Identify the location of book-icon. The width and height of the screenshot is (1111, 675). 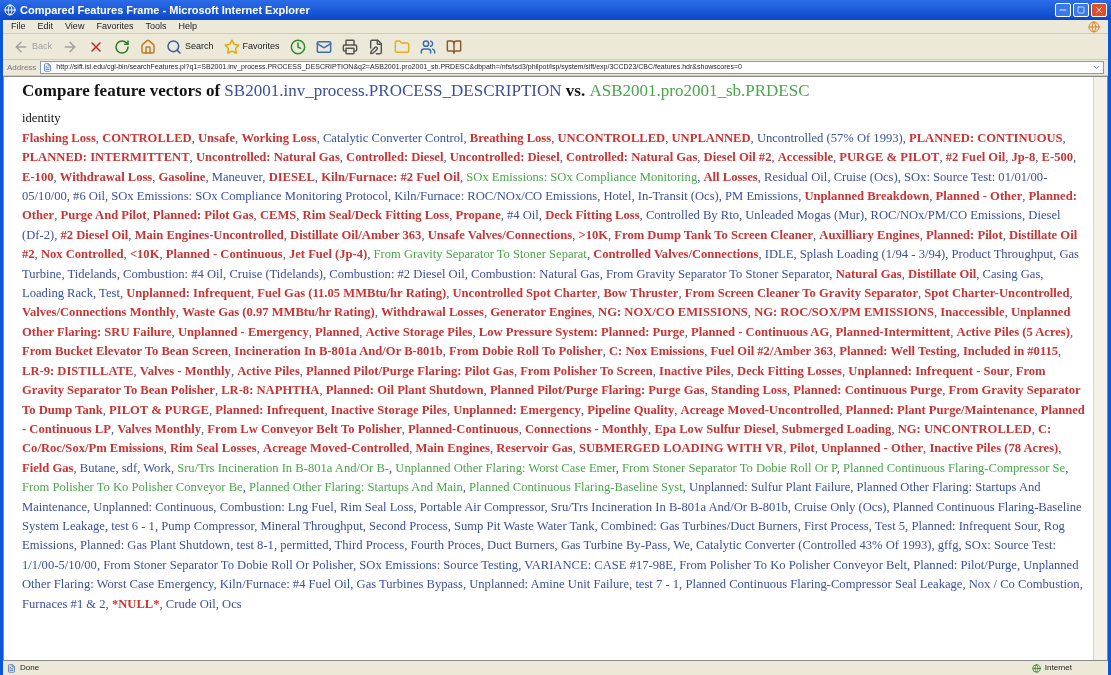
(453, 46).